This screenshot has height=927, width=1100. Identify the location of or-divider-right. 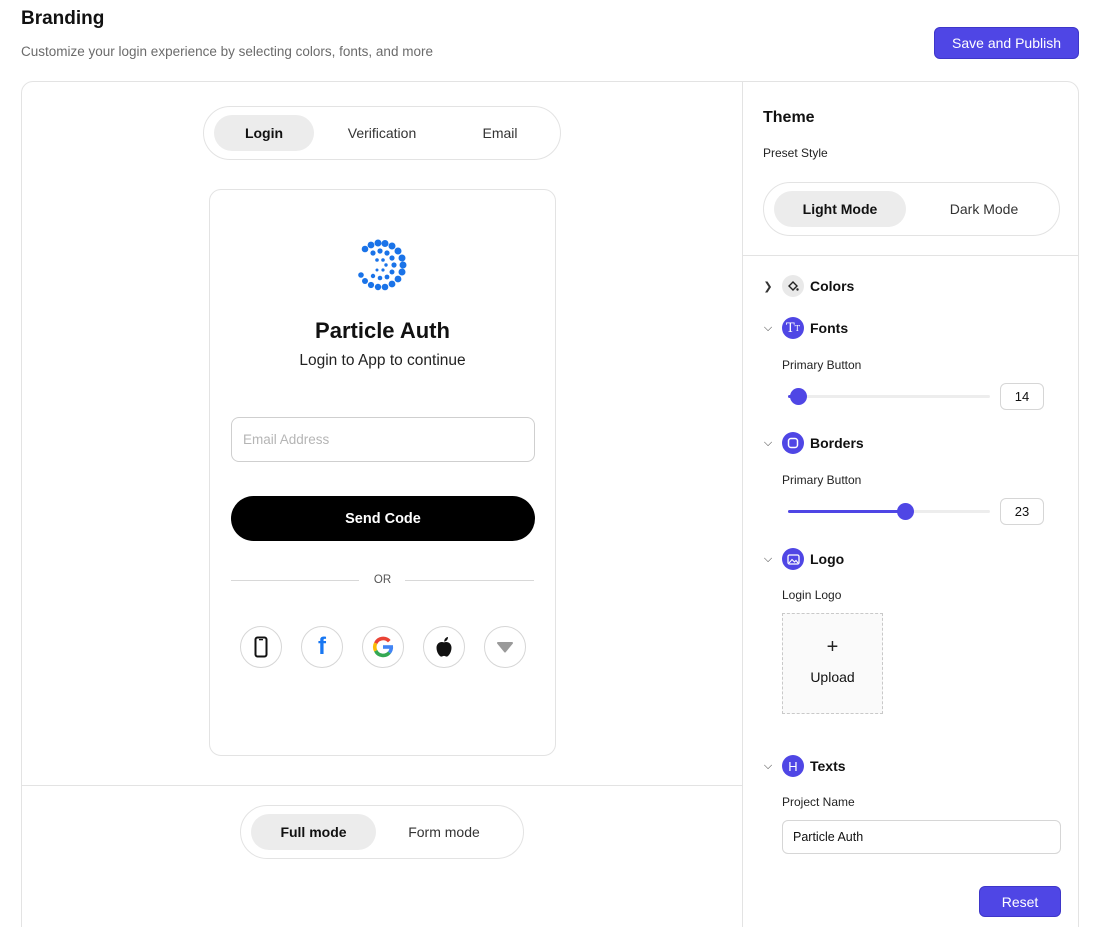
(469, 580).